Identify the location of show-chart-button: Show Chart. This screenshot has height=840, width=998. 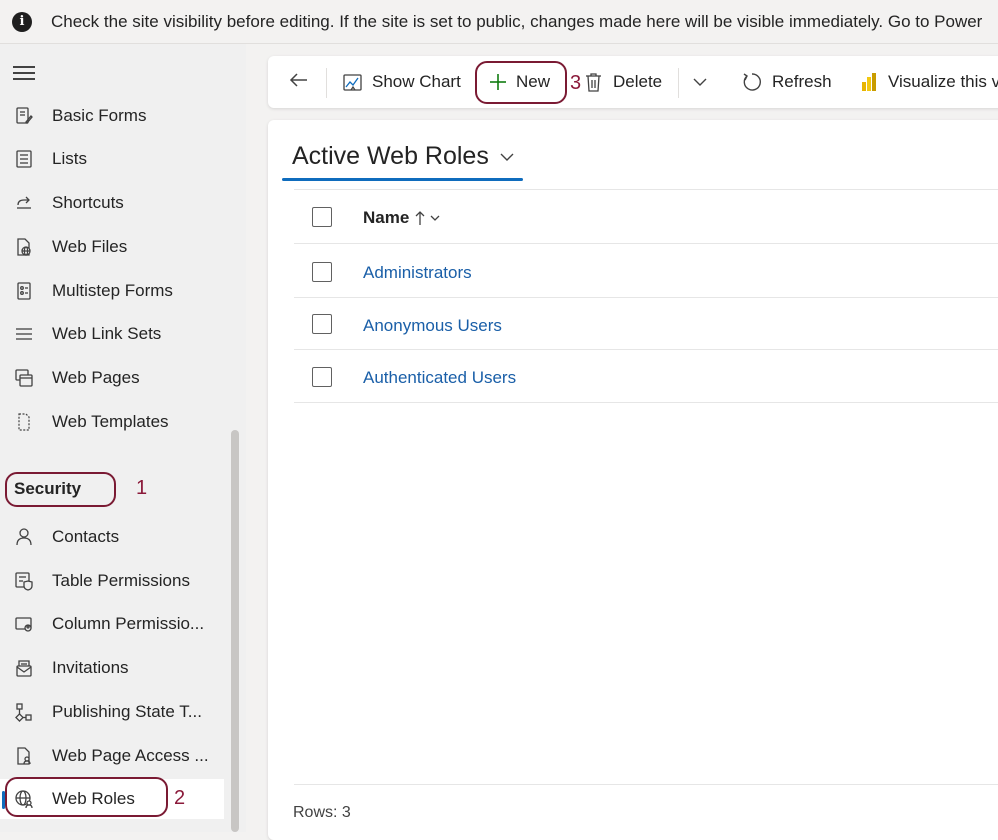
(401, 82).